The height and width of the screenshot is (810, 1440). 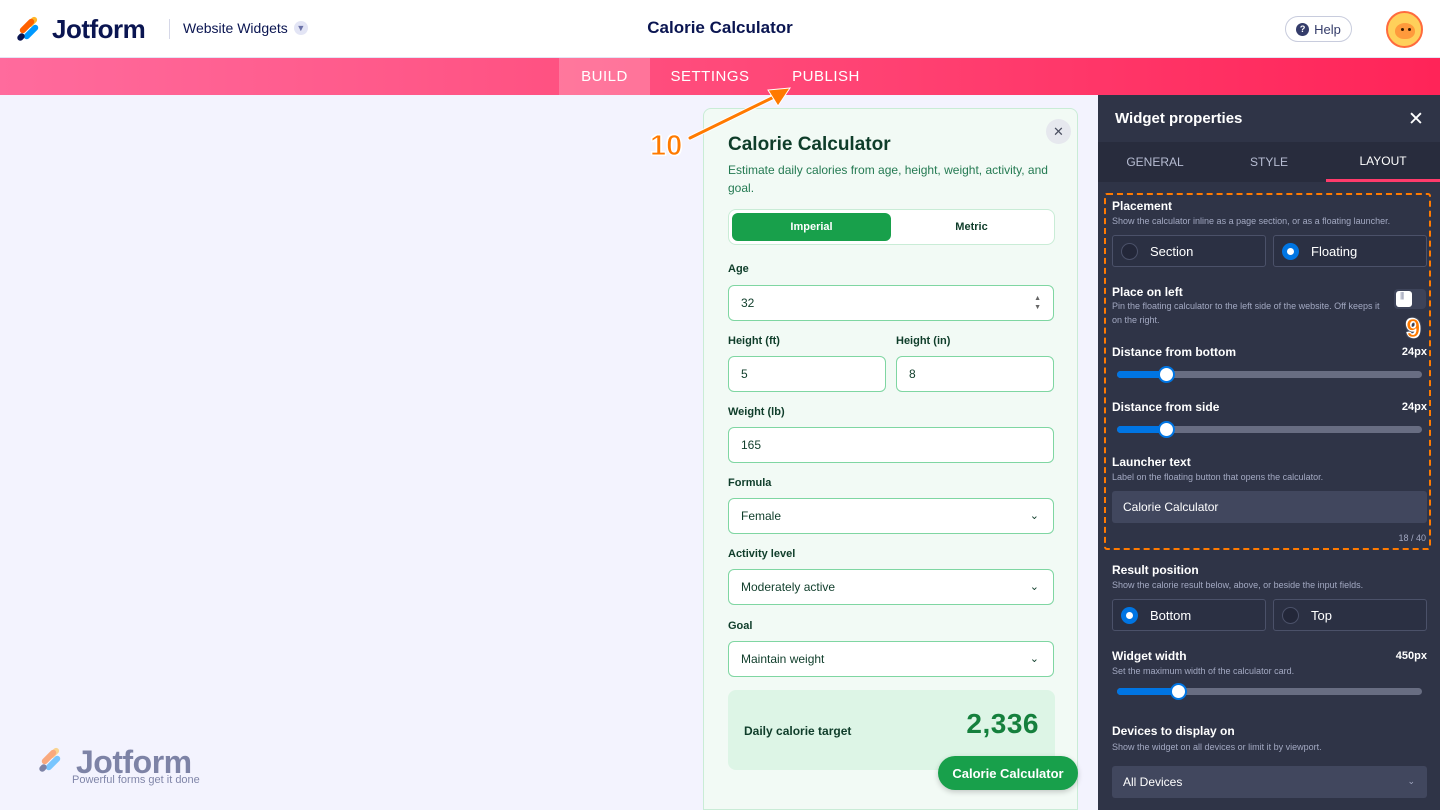 What do you see at coordinates (1171, 615) in the screenshot?
I see `result-bottom-label: Bottom` at bounding box center [1171, 615].